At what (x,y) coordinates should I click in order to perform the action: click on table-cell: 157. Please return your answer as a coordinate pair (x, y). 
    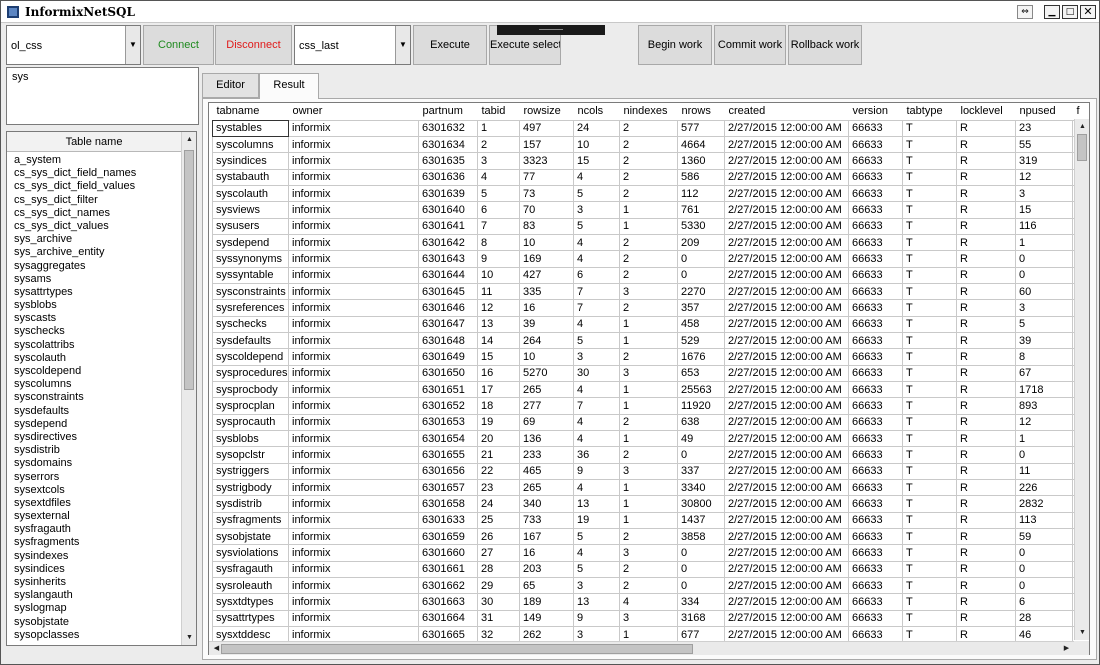
    Looking at the image, I should click on (546, 144).